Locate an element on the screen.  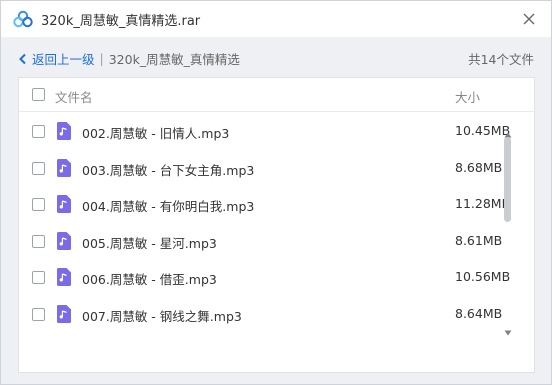
column-header-name: 文件名 is located at coordinates (74, 96).